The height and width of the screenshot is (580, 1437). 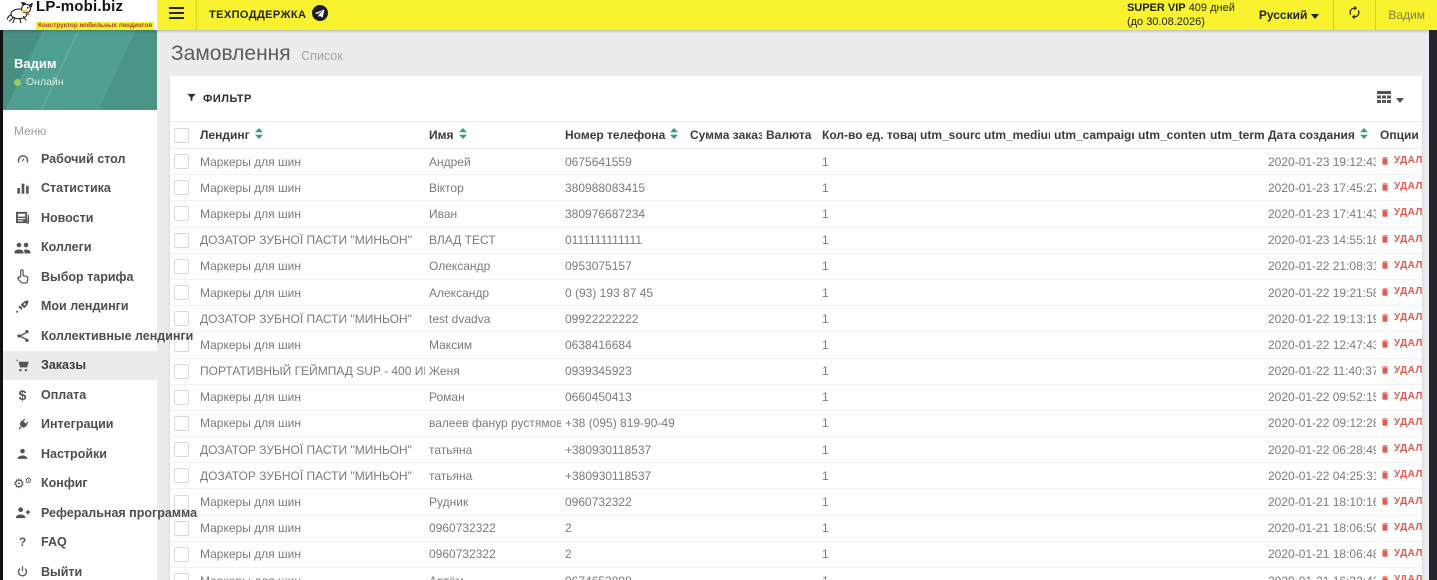 What do you see at coordinates (615, 135) in the screenshot?
I see `column-label: Номер телефона` at bounding box center [615, 135].